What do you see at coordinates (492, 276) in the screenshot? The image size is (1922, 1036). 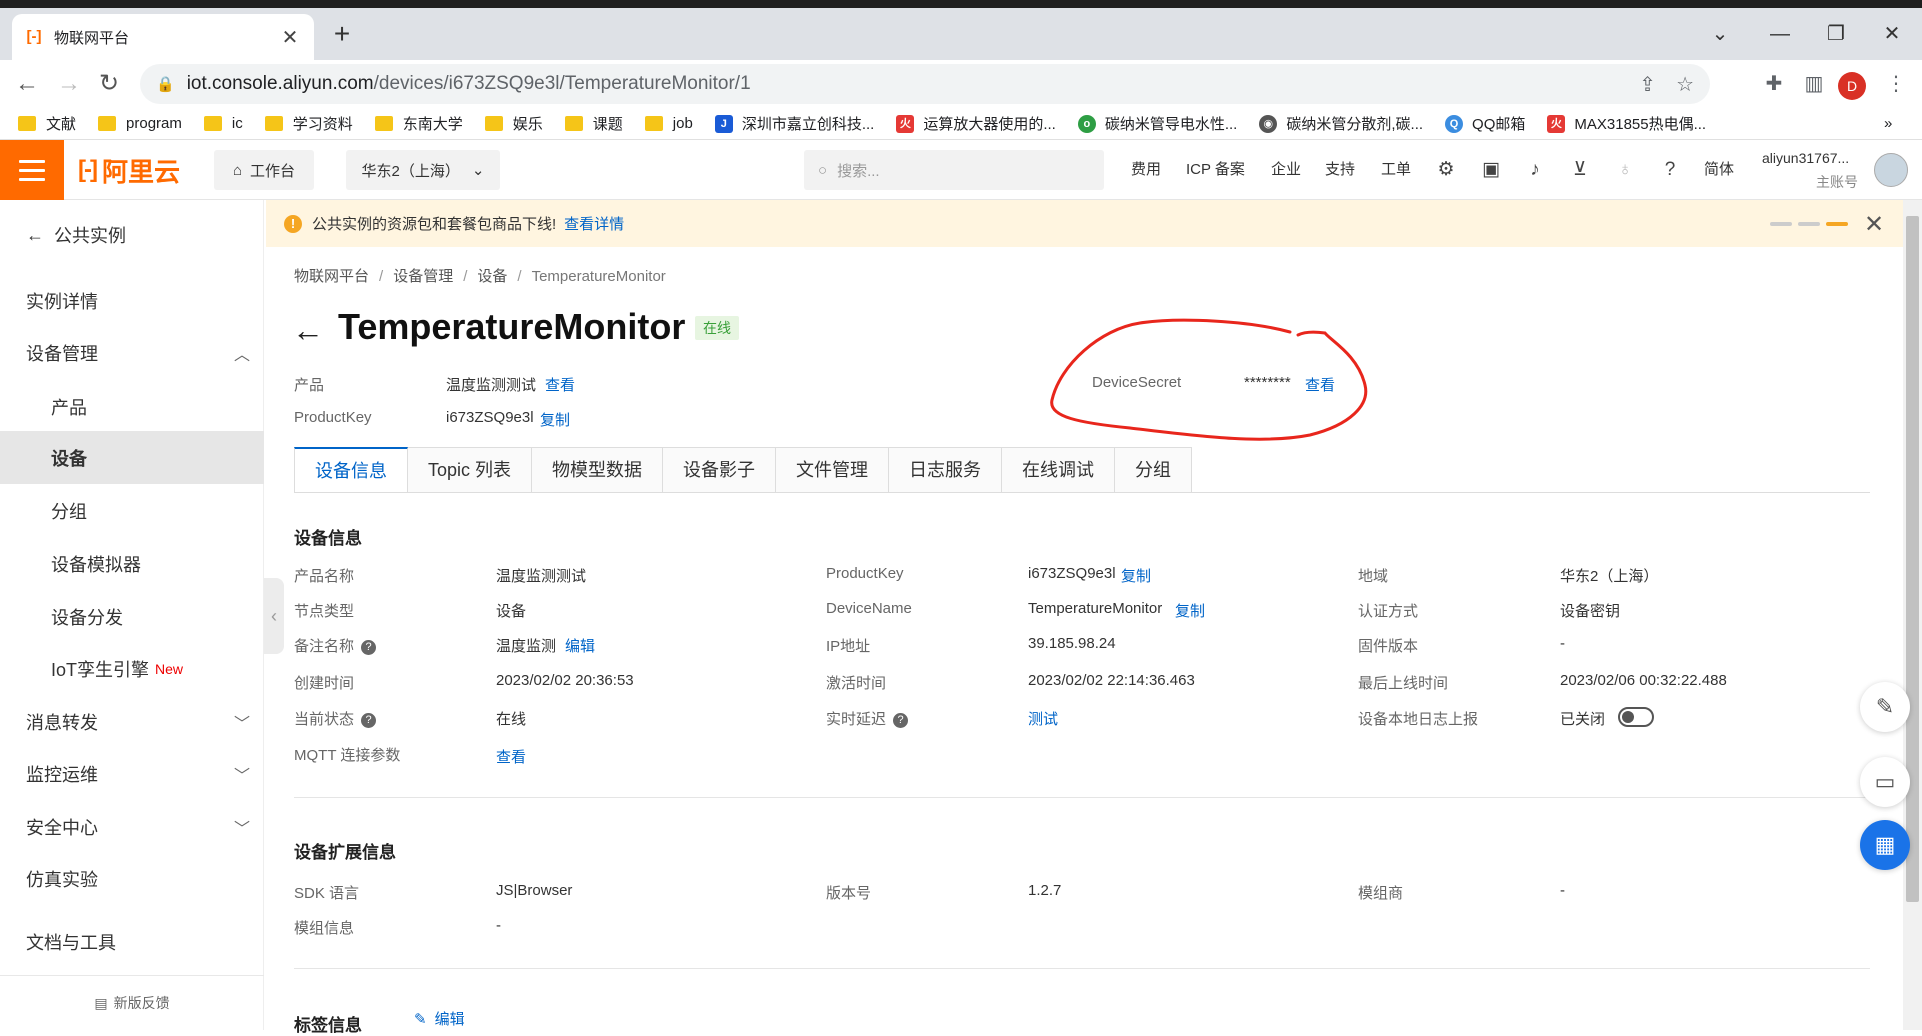 I see `breadcrumb-device: 设备` at bounding box center [492, 276].